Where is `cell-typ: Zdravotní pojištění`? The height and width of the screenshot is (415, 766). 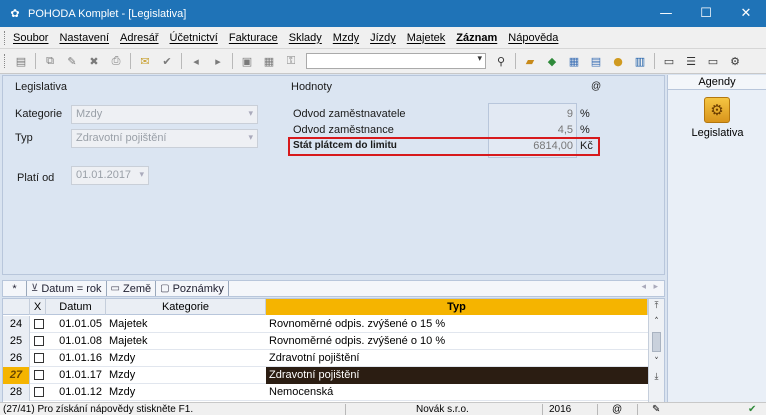 cell-typ: Zdravotní pojištění is located at coordinates (314, 358).